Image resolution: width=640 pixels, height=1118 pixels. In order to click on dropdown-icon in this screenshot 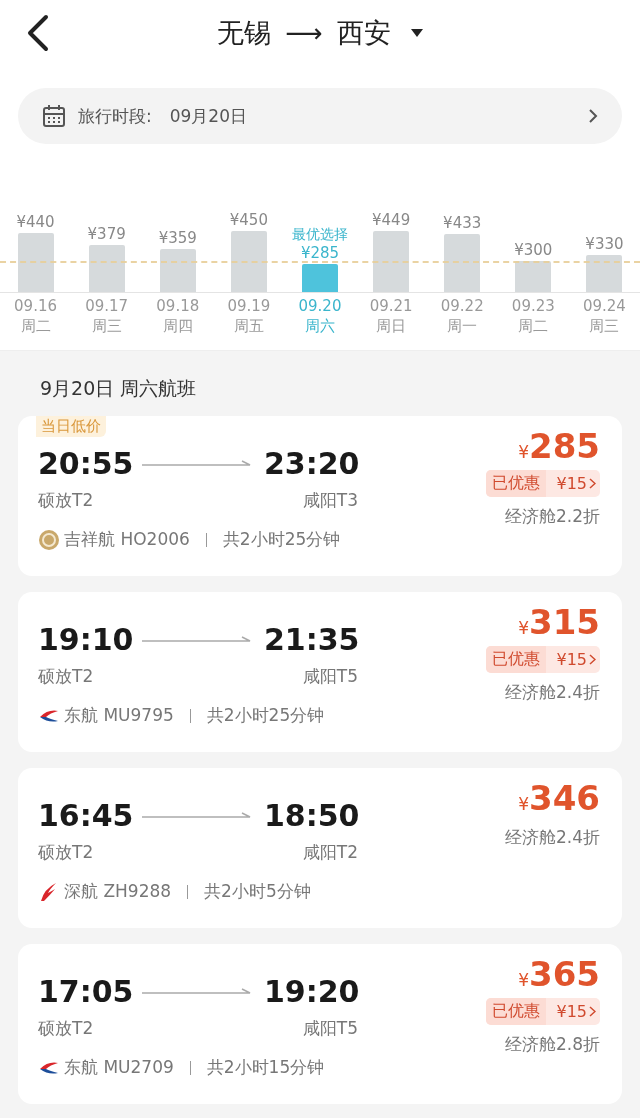, I will do `click(416, 33)`.